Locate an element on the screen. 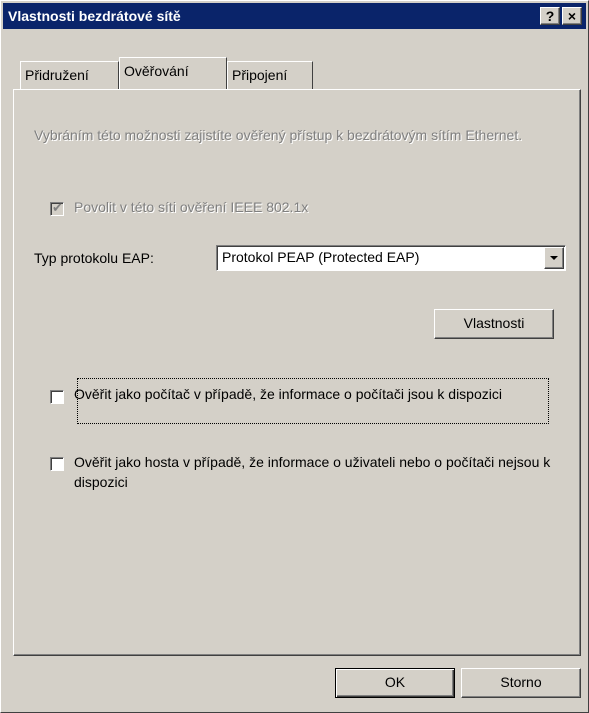 The image size is (589, 713). chevron-down-icon is located at coordinates (554, 258).